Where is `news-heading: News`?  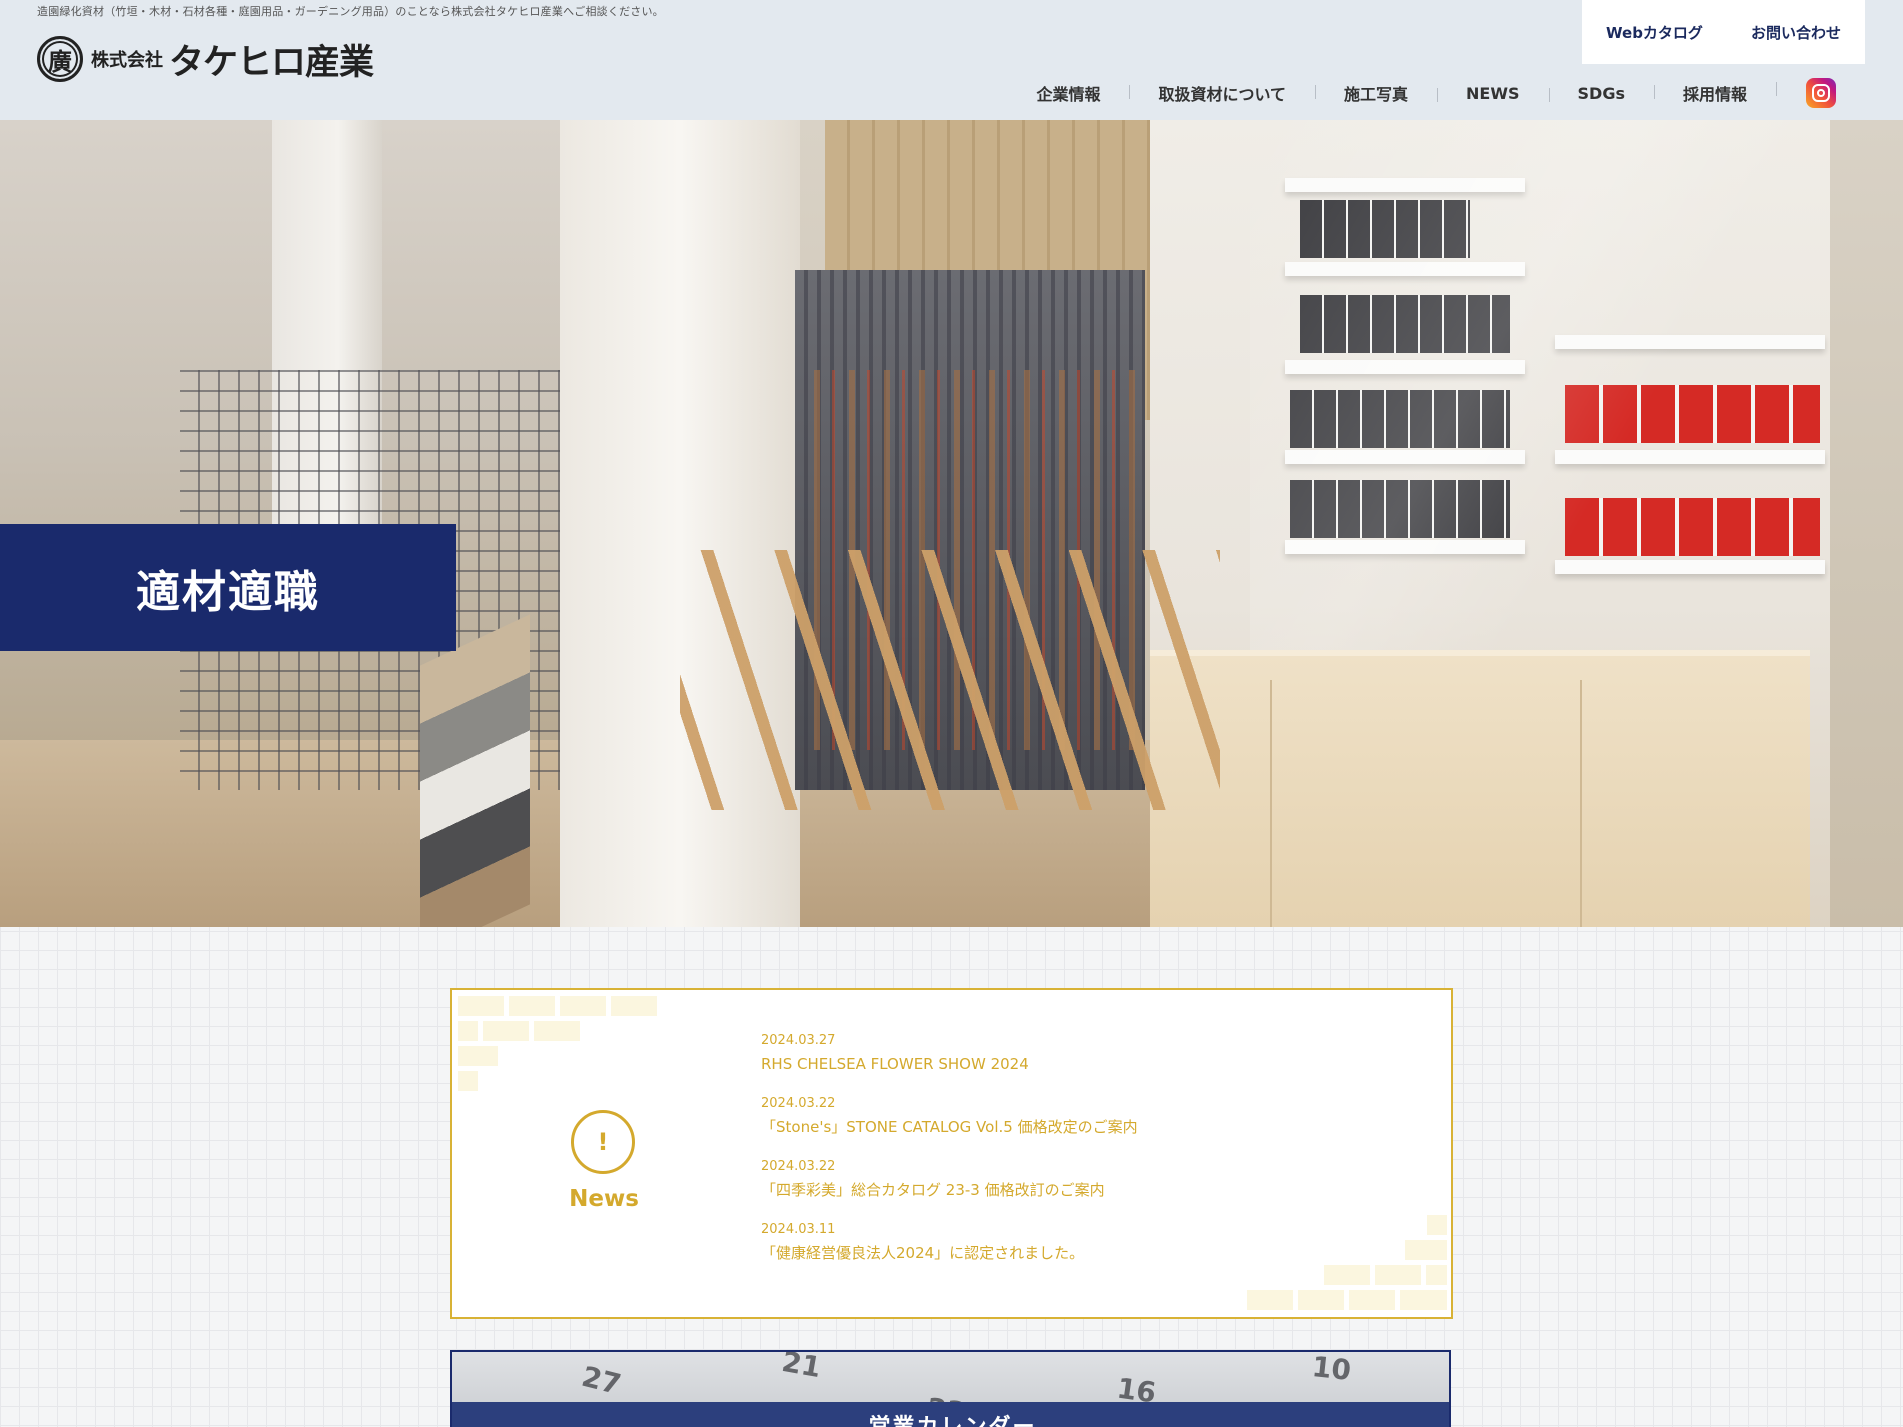 news-heading: News is located at coordinates (604, 1199).